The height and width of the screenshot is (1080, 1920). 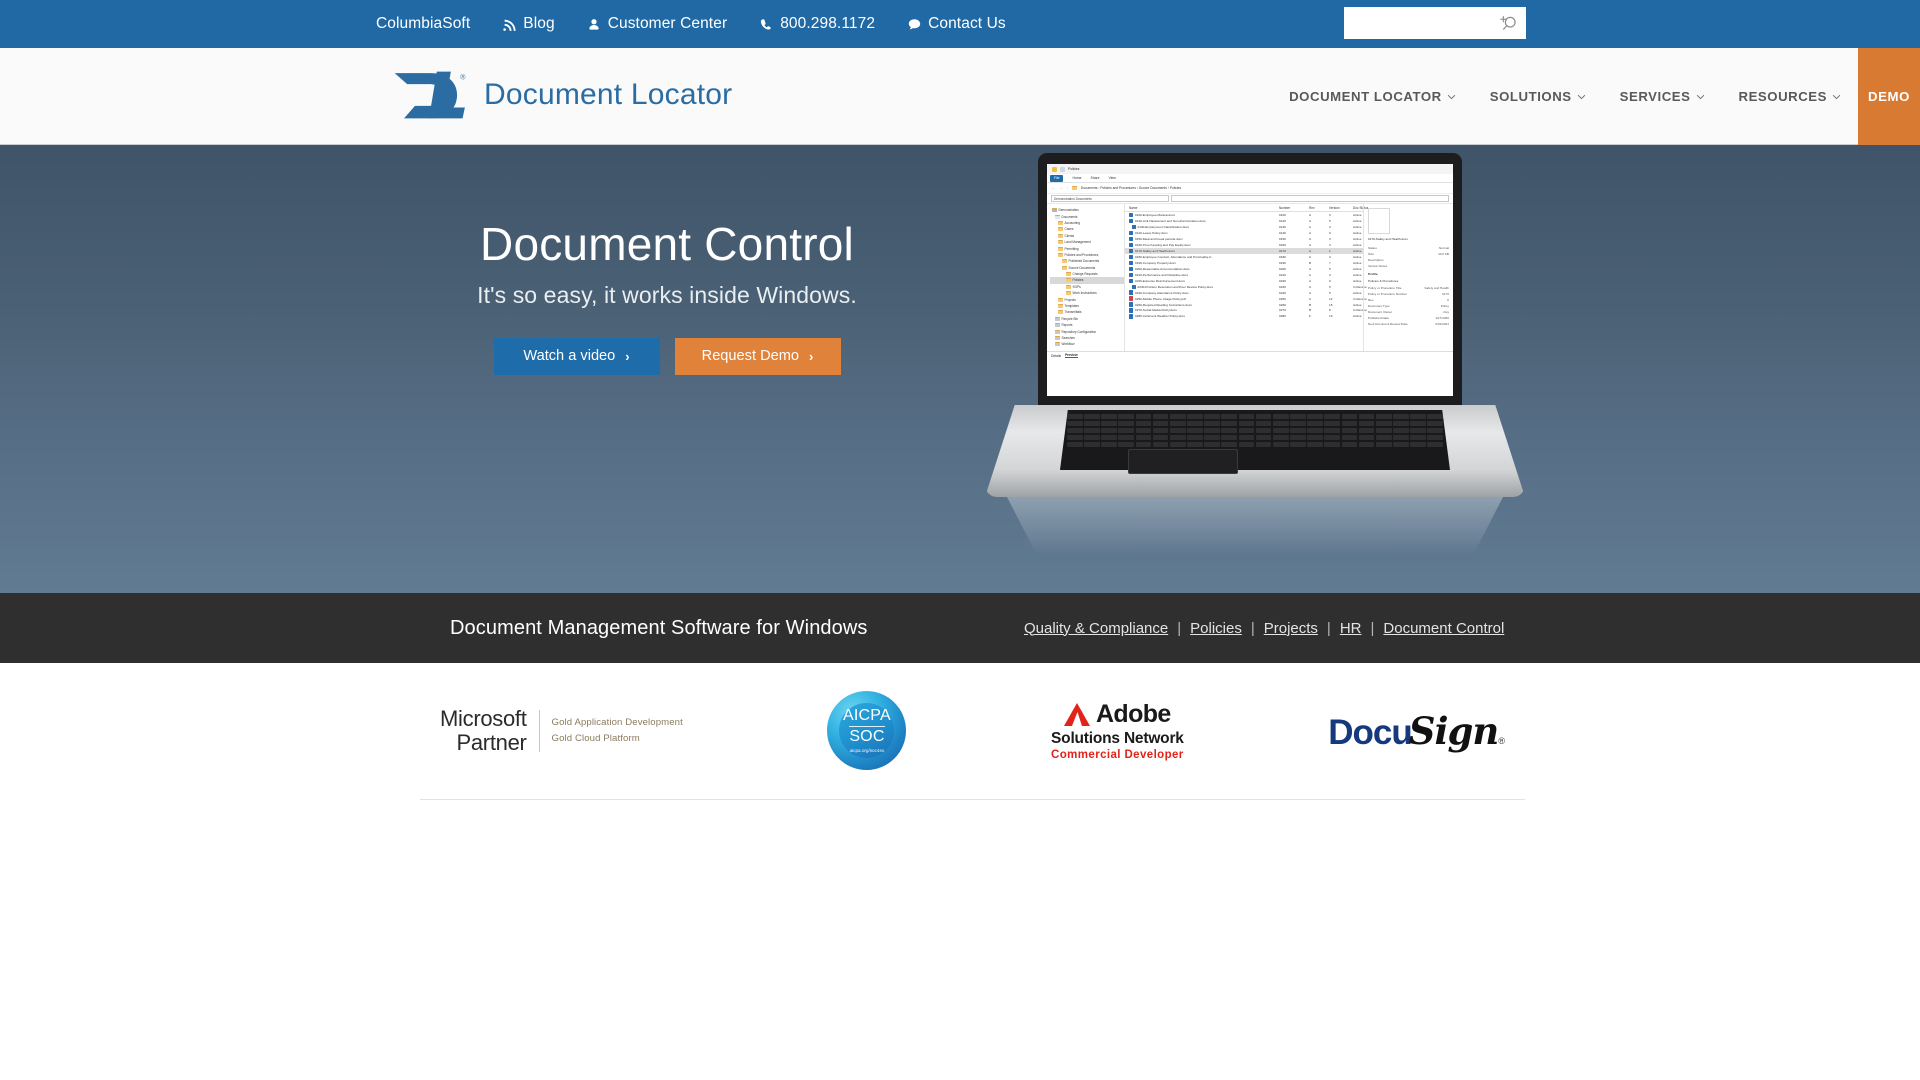 I want to click on topbar-link-contact-us: Contact Us, so click(x=956, y=24).